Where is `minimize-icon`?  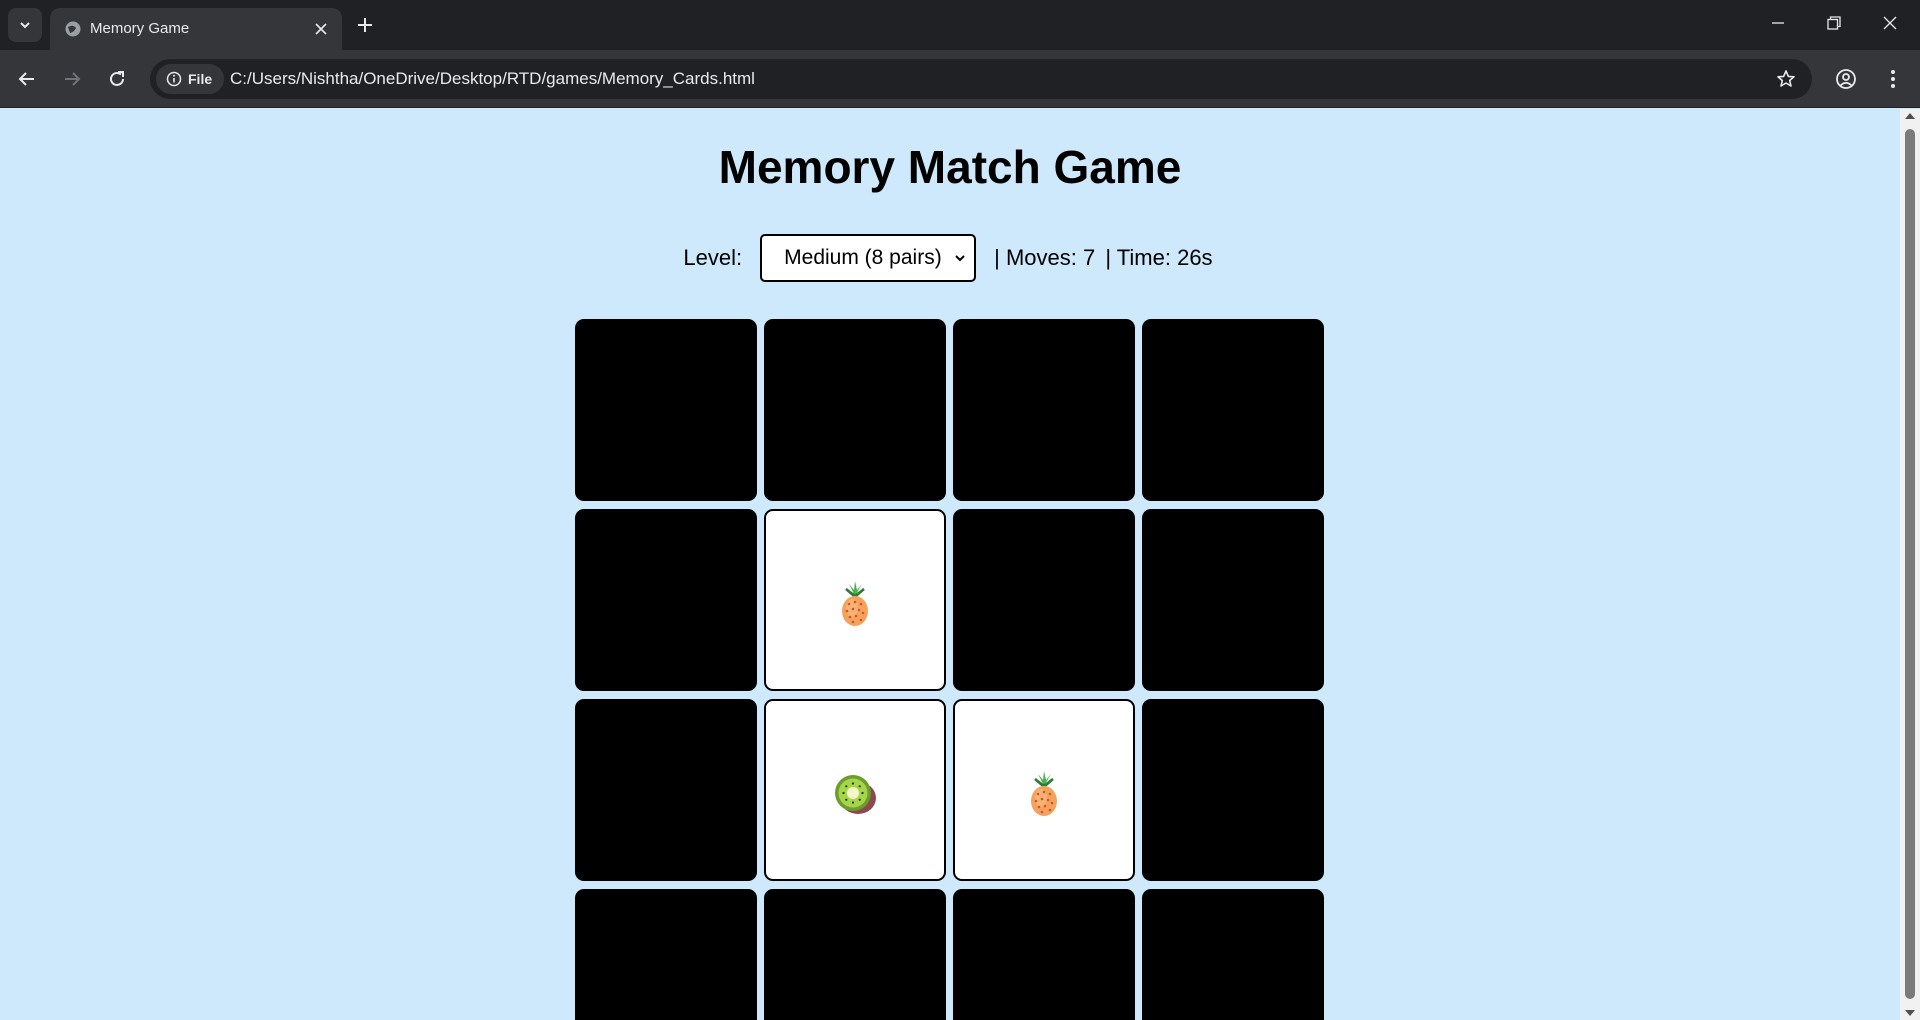 minimize-icon is located at coordinates (1778, 23).